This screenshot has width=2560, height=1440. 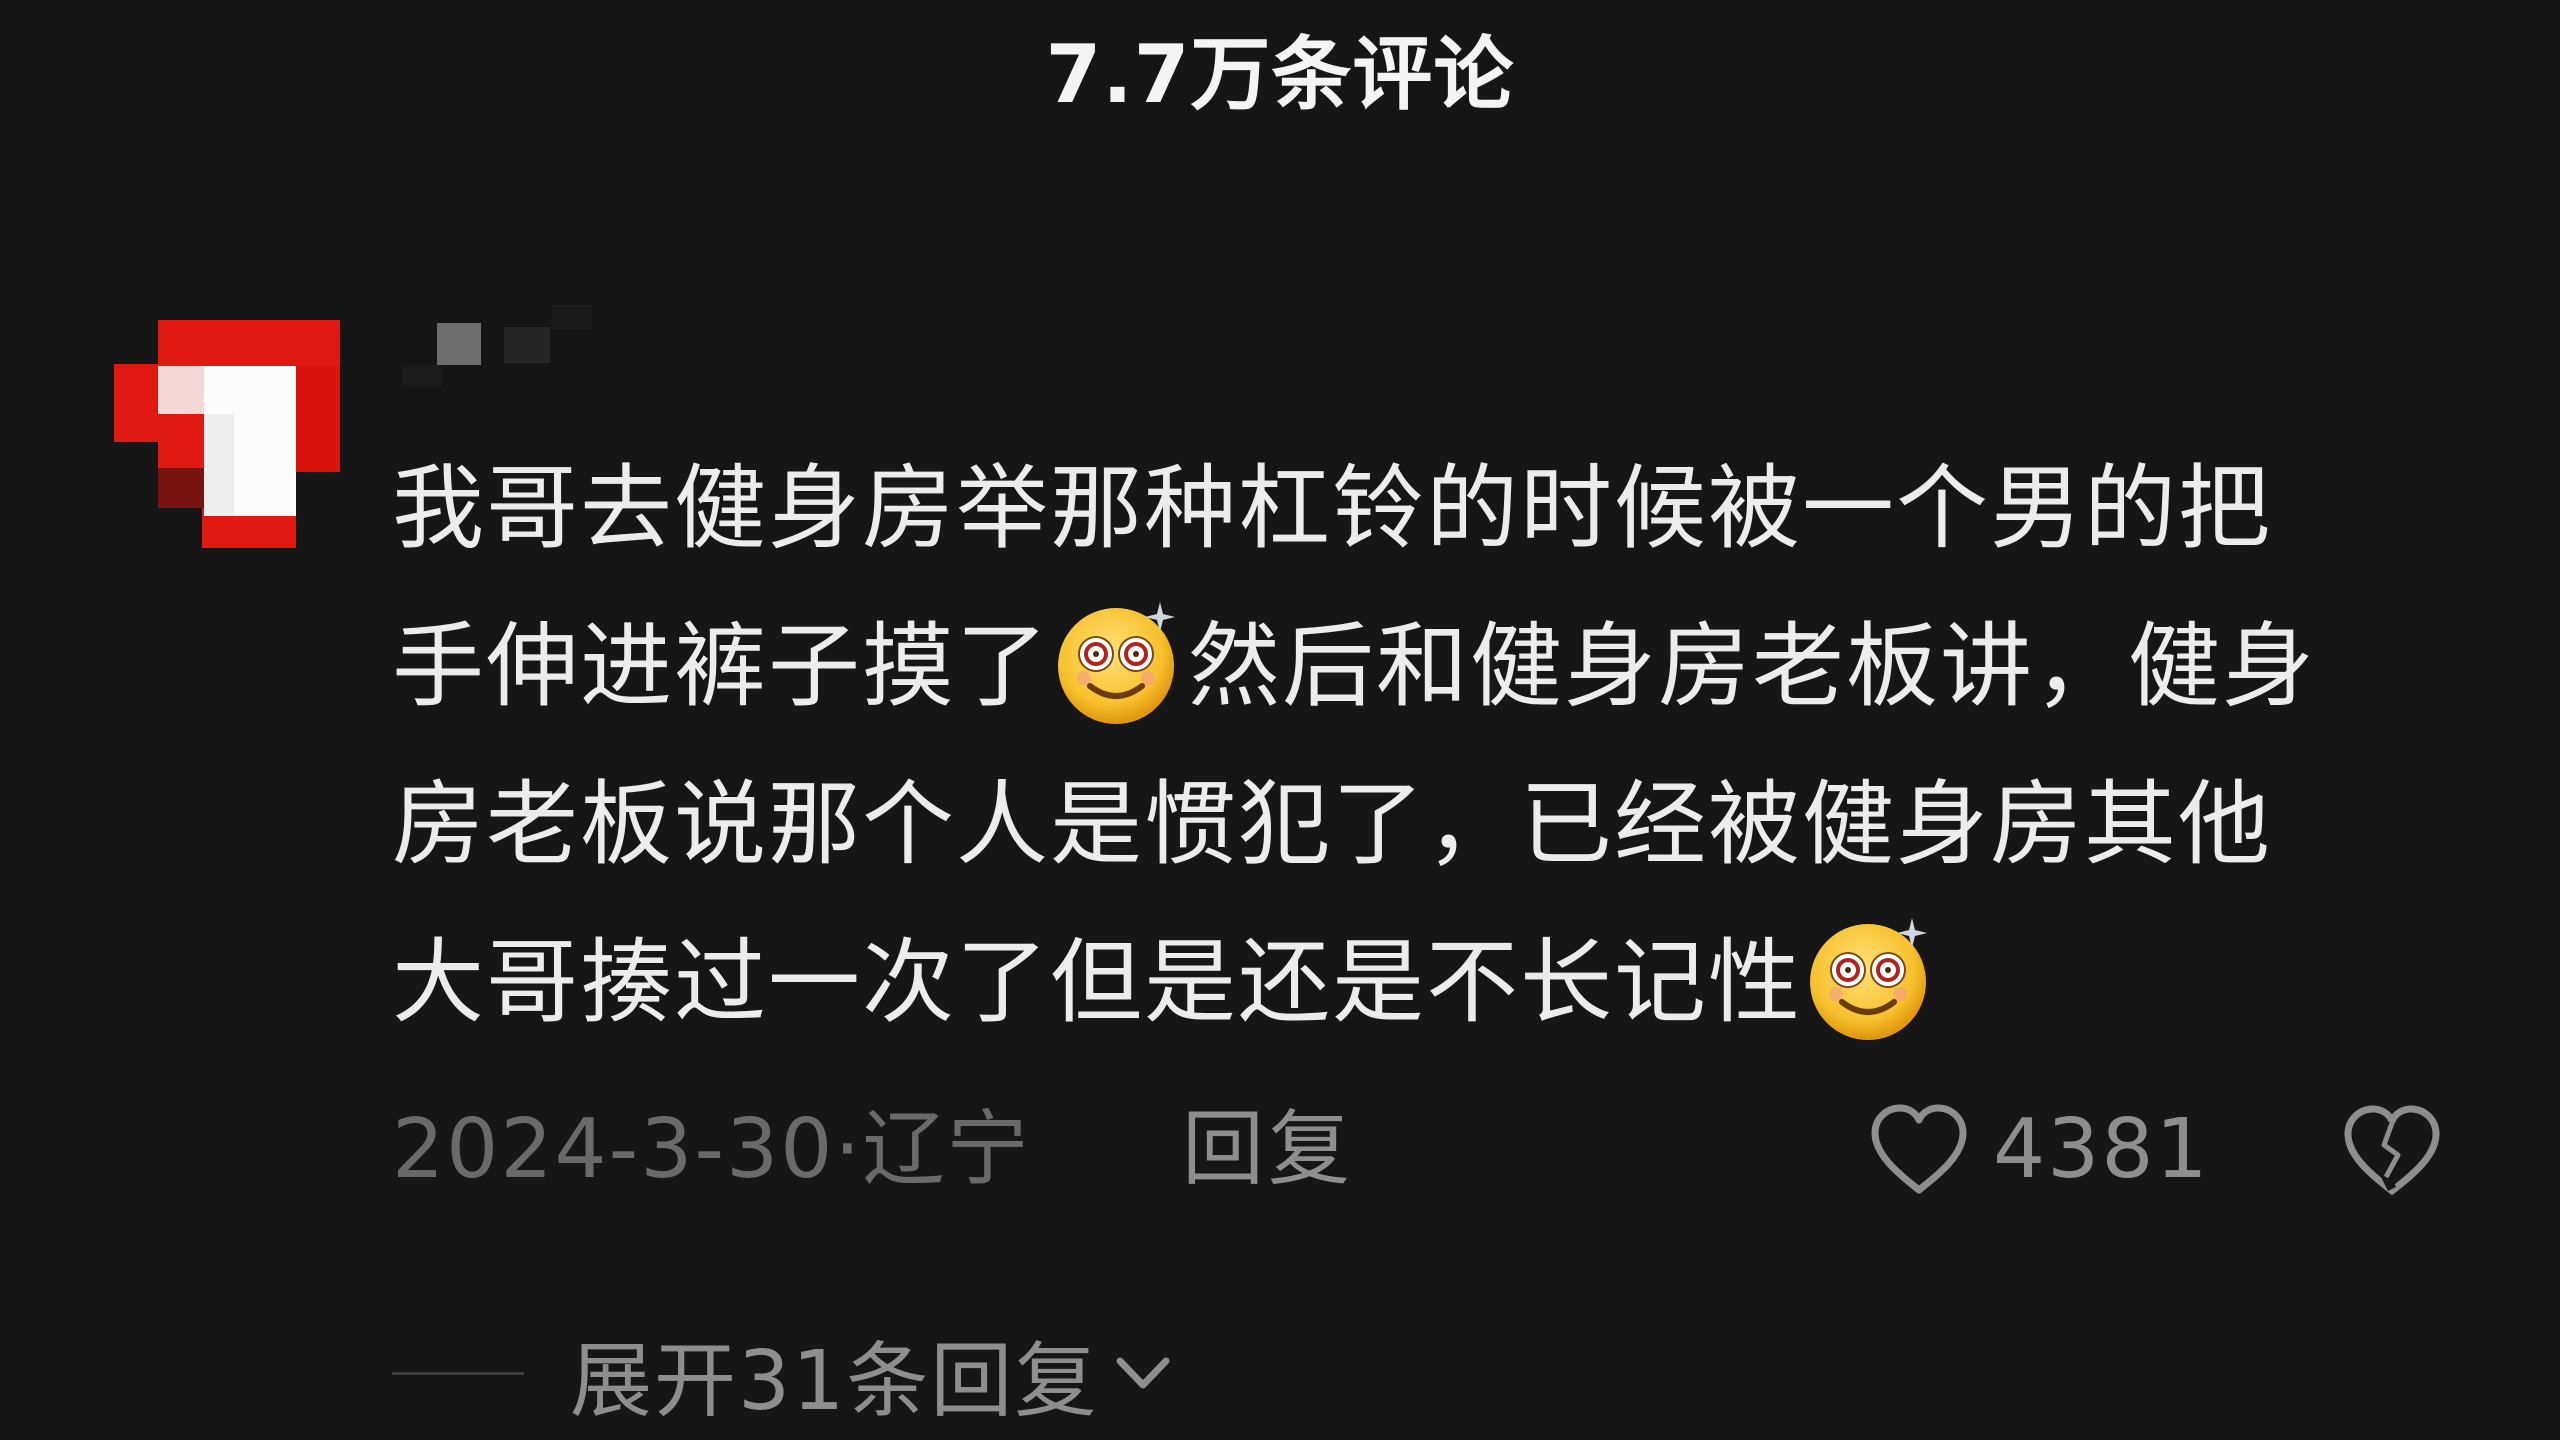 I want to click on comment-line: 房老板说那个人是惯犯了，已经被健身房其他, so click(x=1417, y=825).